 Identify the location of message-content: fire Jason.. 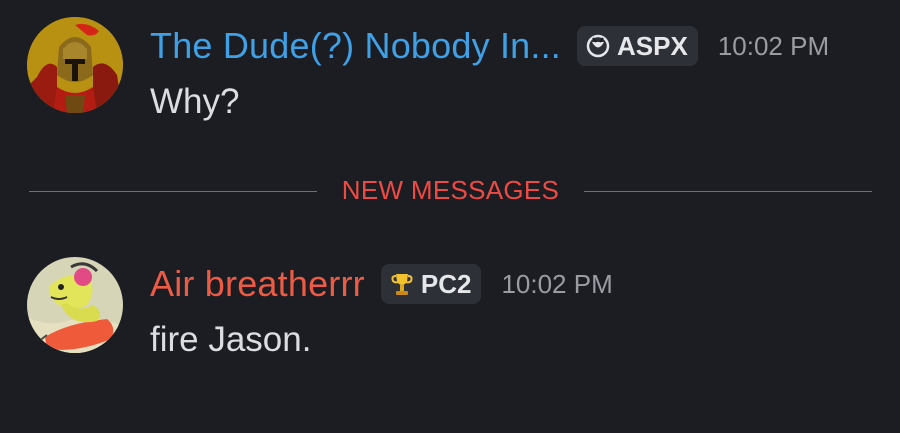
(231, 339).